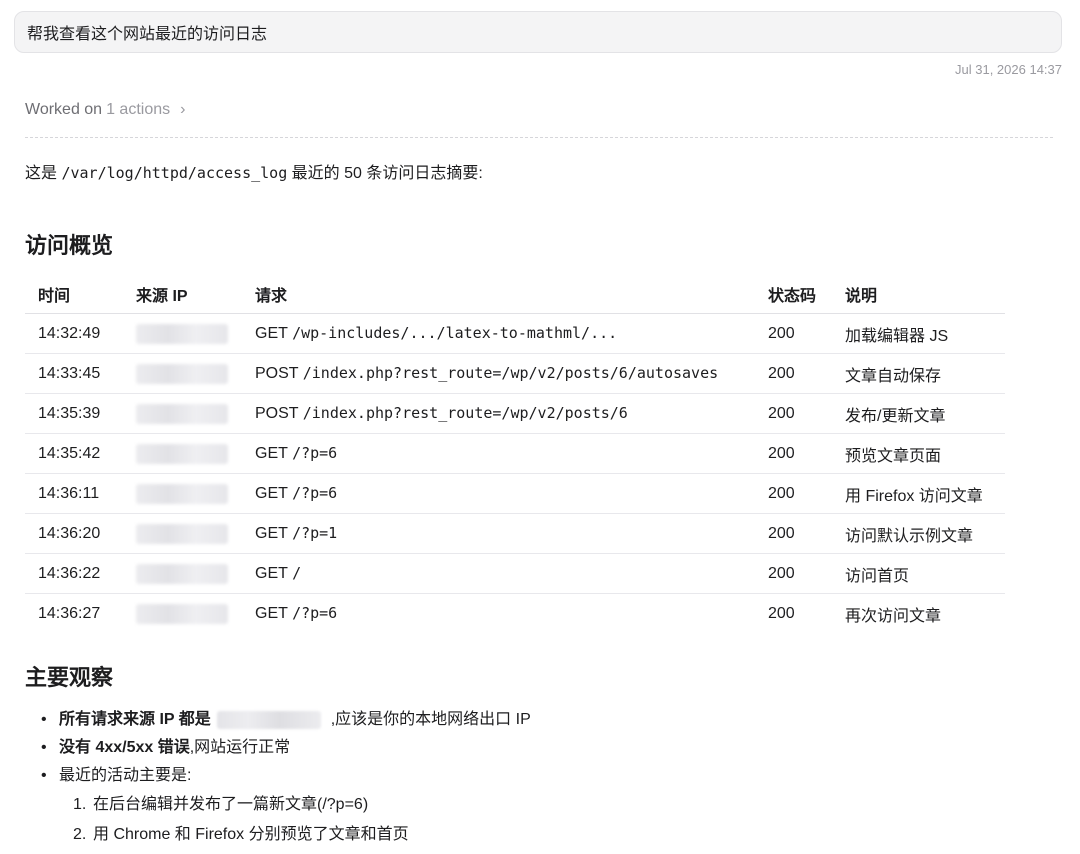  Describe the element at coordinates (183, 109) in the screenshot. I see `chevron-right-icon: ›` at that location.